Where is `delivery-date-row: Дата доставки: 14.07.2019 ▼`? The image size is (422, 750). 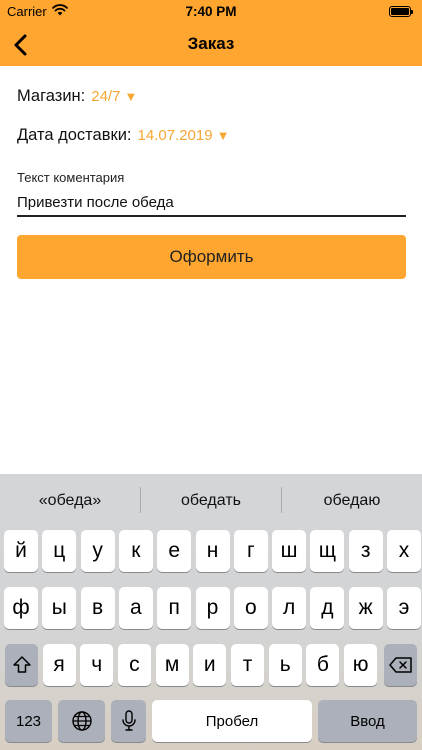
delivery-date-row: Дата доставки: 14.07.2019 ▼ is located at coordinates (123, 135).